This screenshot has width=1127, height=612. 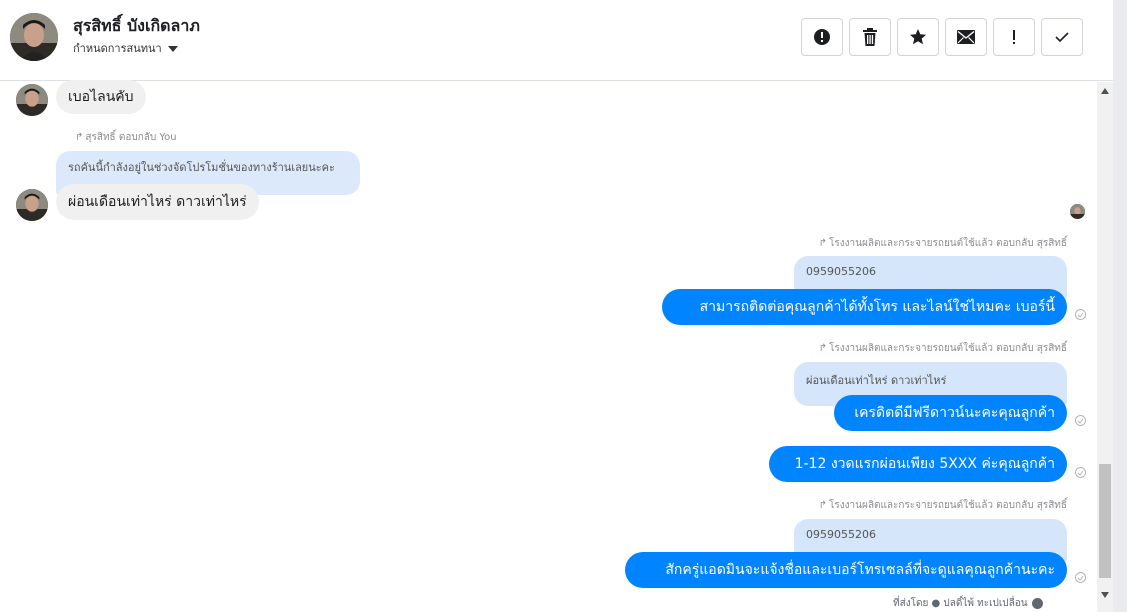 I want to click on alert-circle-icon, so click(x=822, y=37).